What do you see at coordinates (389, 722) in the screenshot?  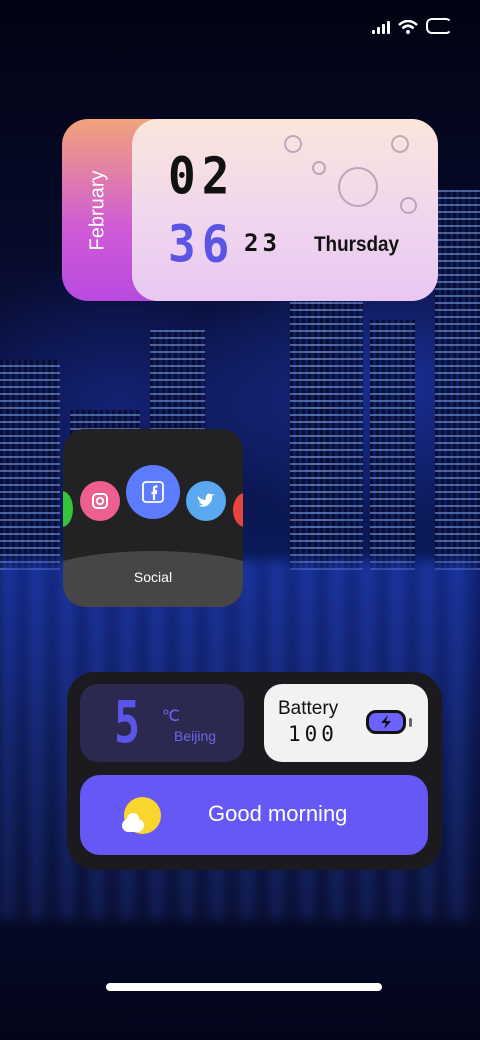 I see `battery-charging-icon` at bounding box center [389, 722].